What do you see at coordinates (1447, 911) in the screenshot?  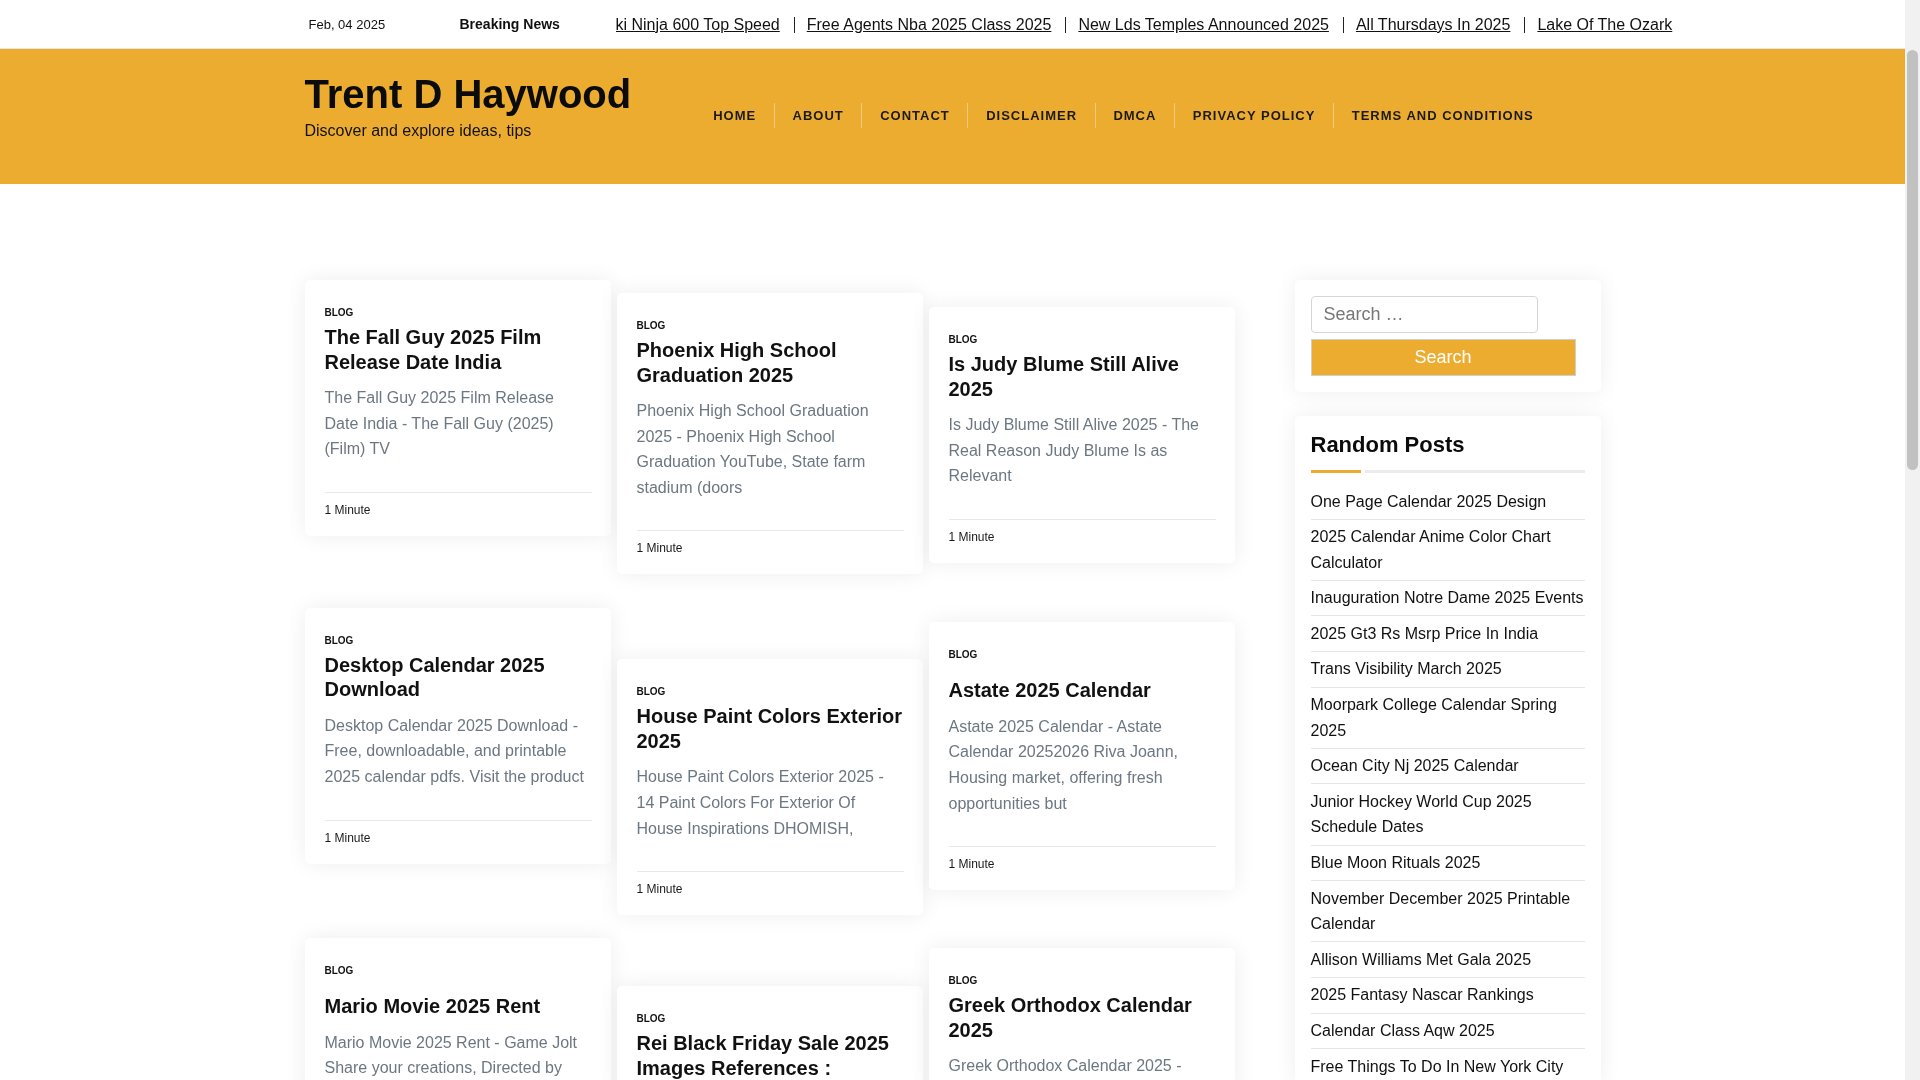 I see `random-post-link: November December 2025 Printable Calendar` at bounding box center [1447, 911].